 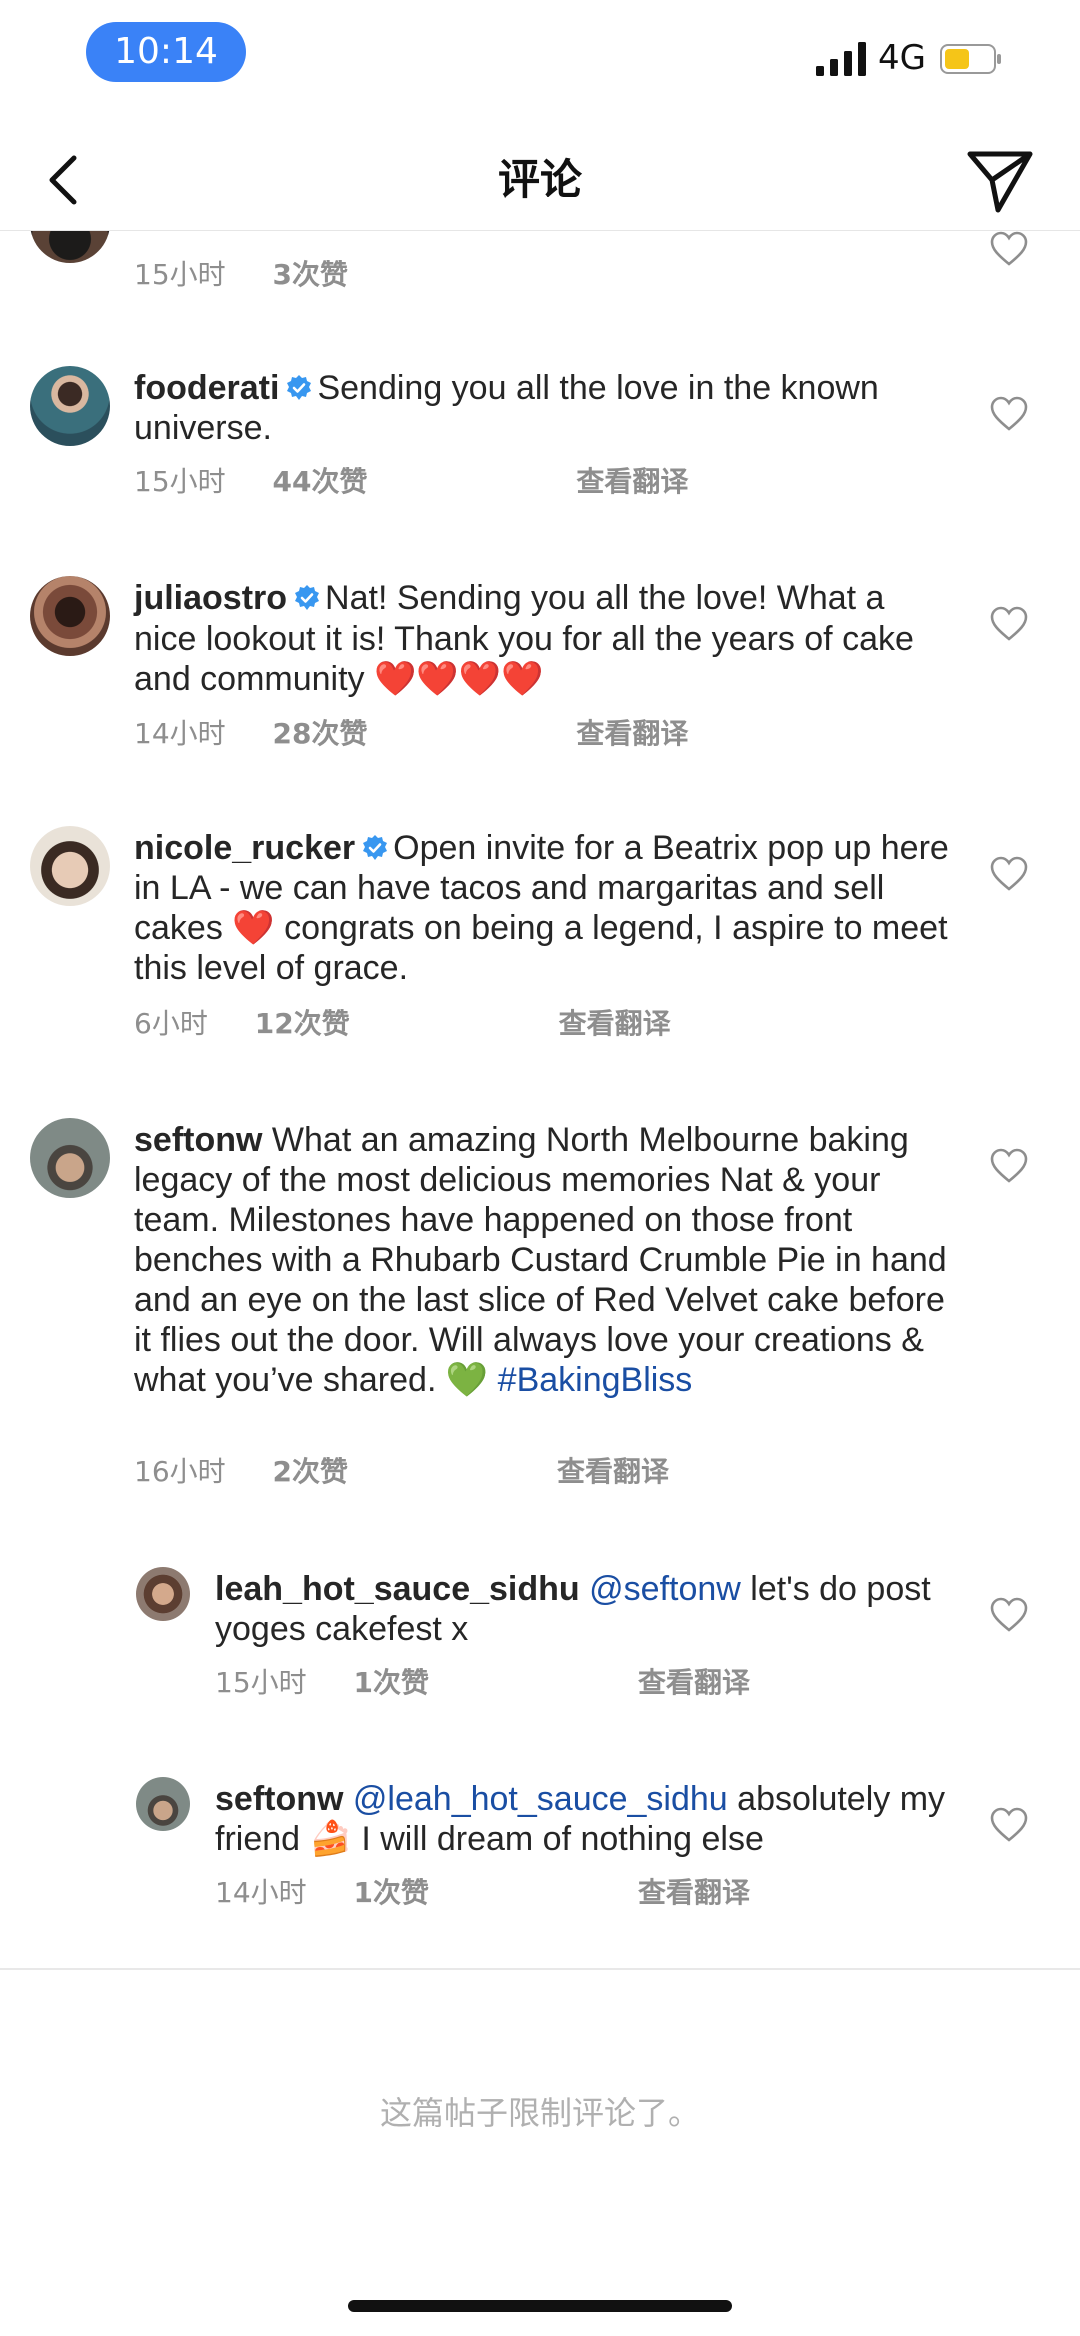 What do you see at coordinates (482, 1683) in the screenshot?
I see `comment-meta: 15小时 1次赞 查看翻译` at bounding box center [482, 1683].